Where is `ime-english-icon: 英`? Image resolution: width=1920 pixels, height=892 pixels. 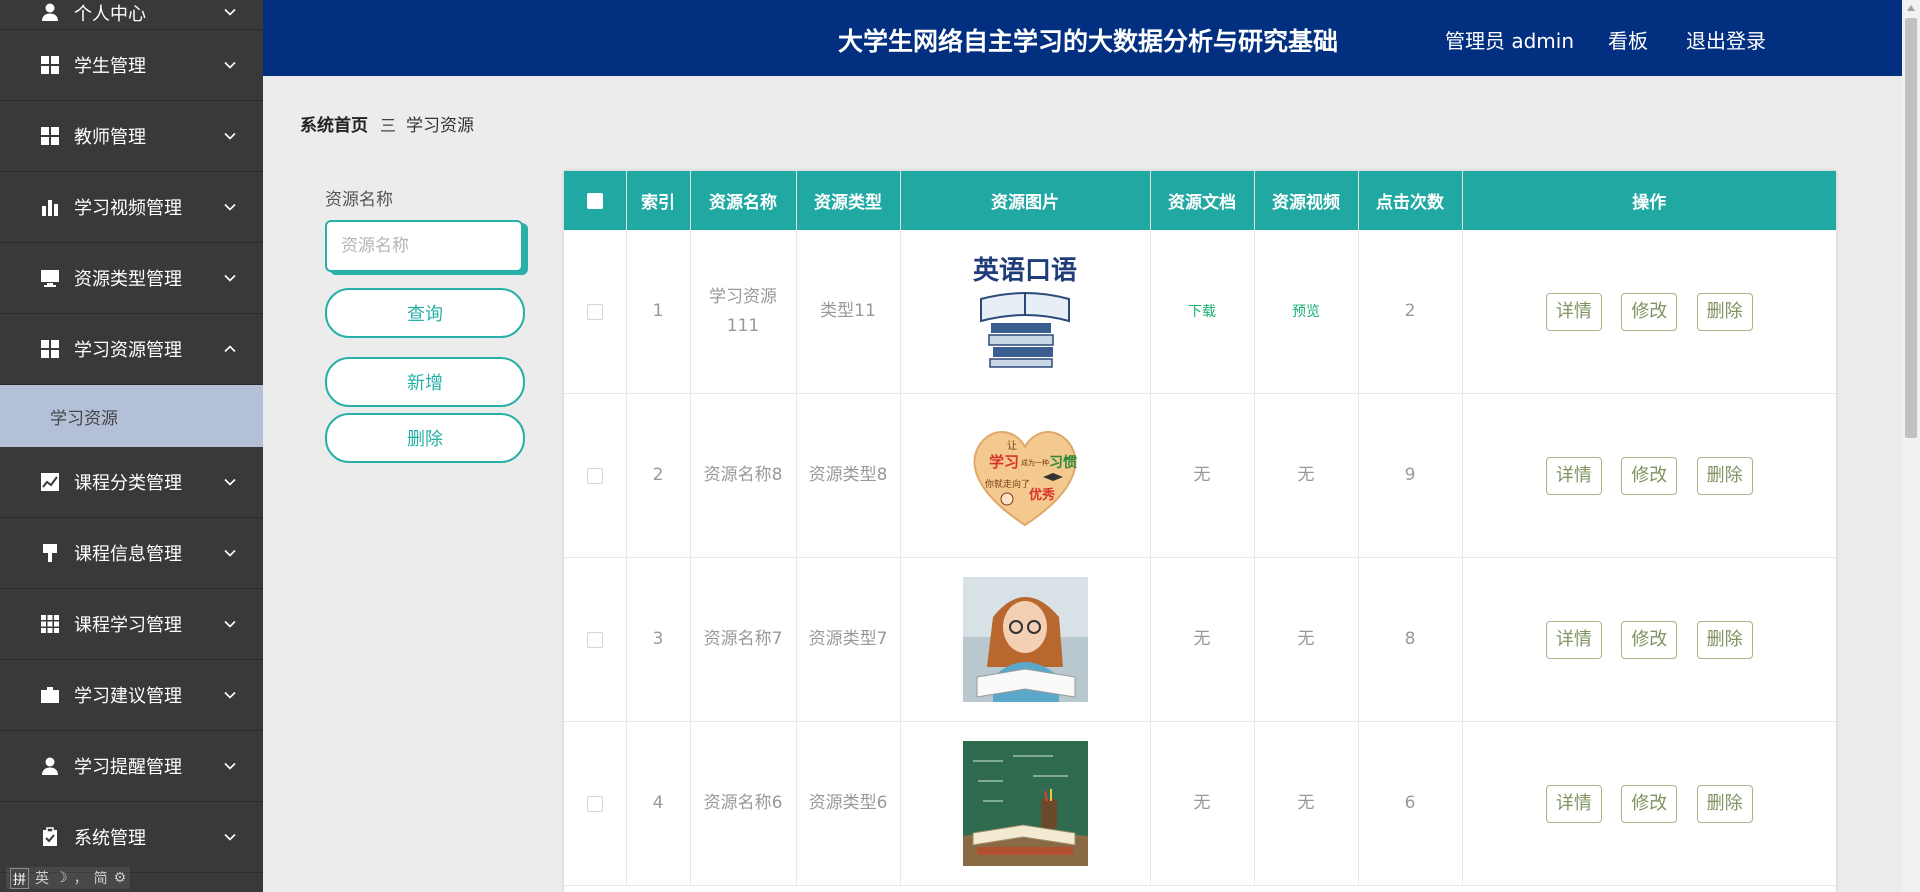
ime-english-icon: 英 is located at coordinates (42, 878).